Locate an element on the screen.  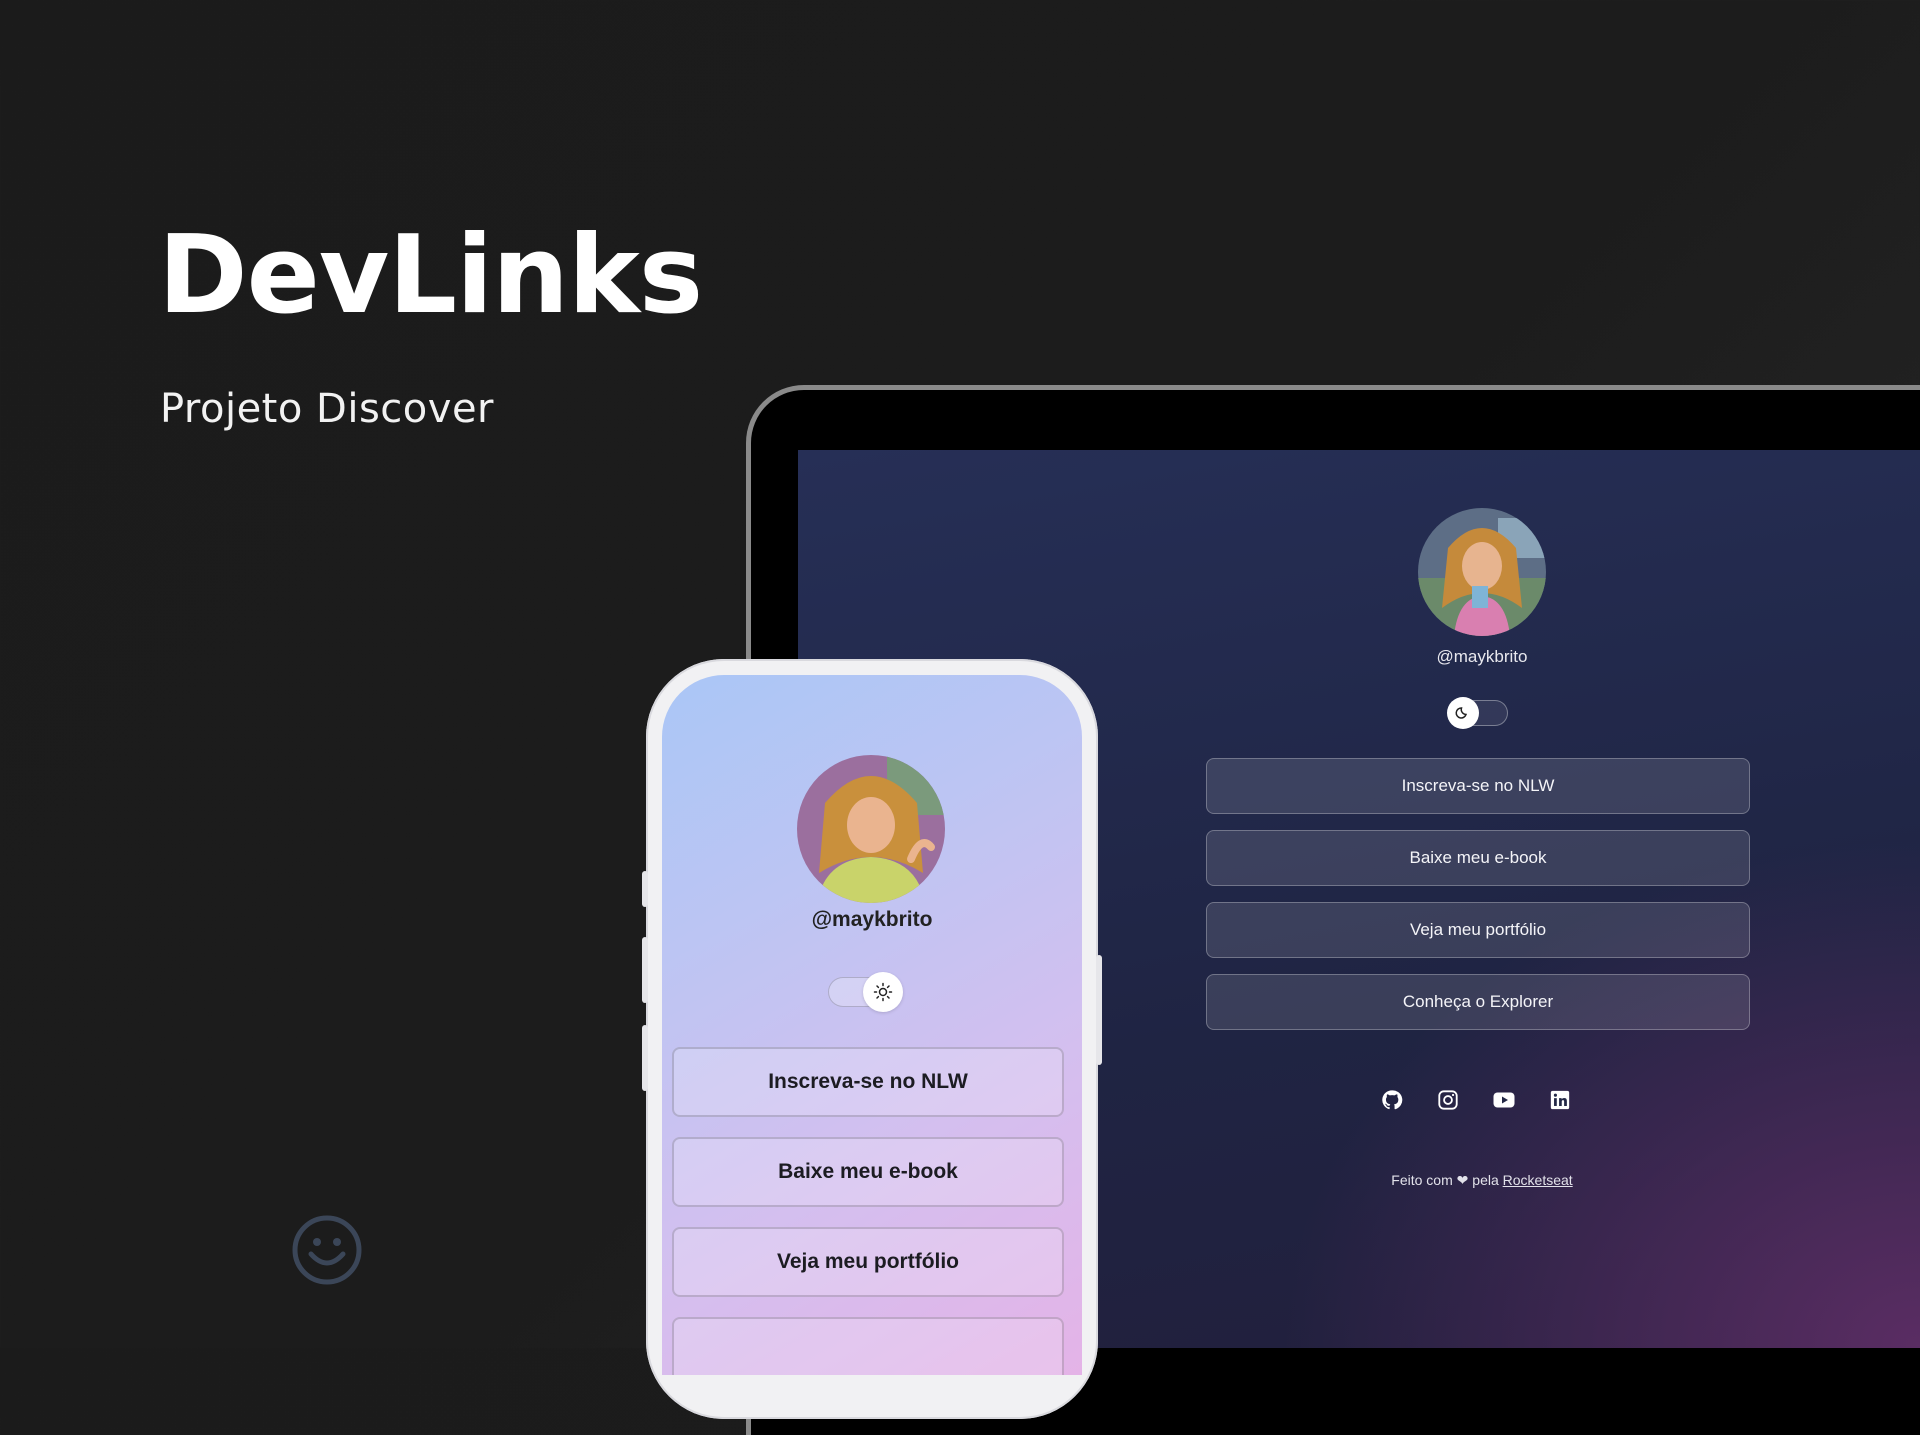
desktop-link-nlw: Inscreva-se no NLW is located at coordinates (1478, 786).